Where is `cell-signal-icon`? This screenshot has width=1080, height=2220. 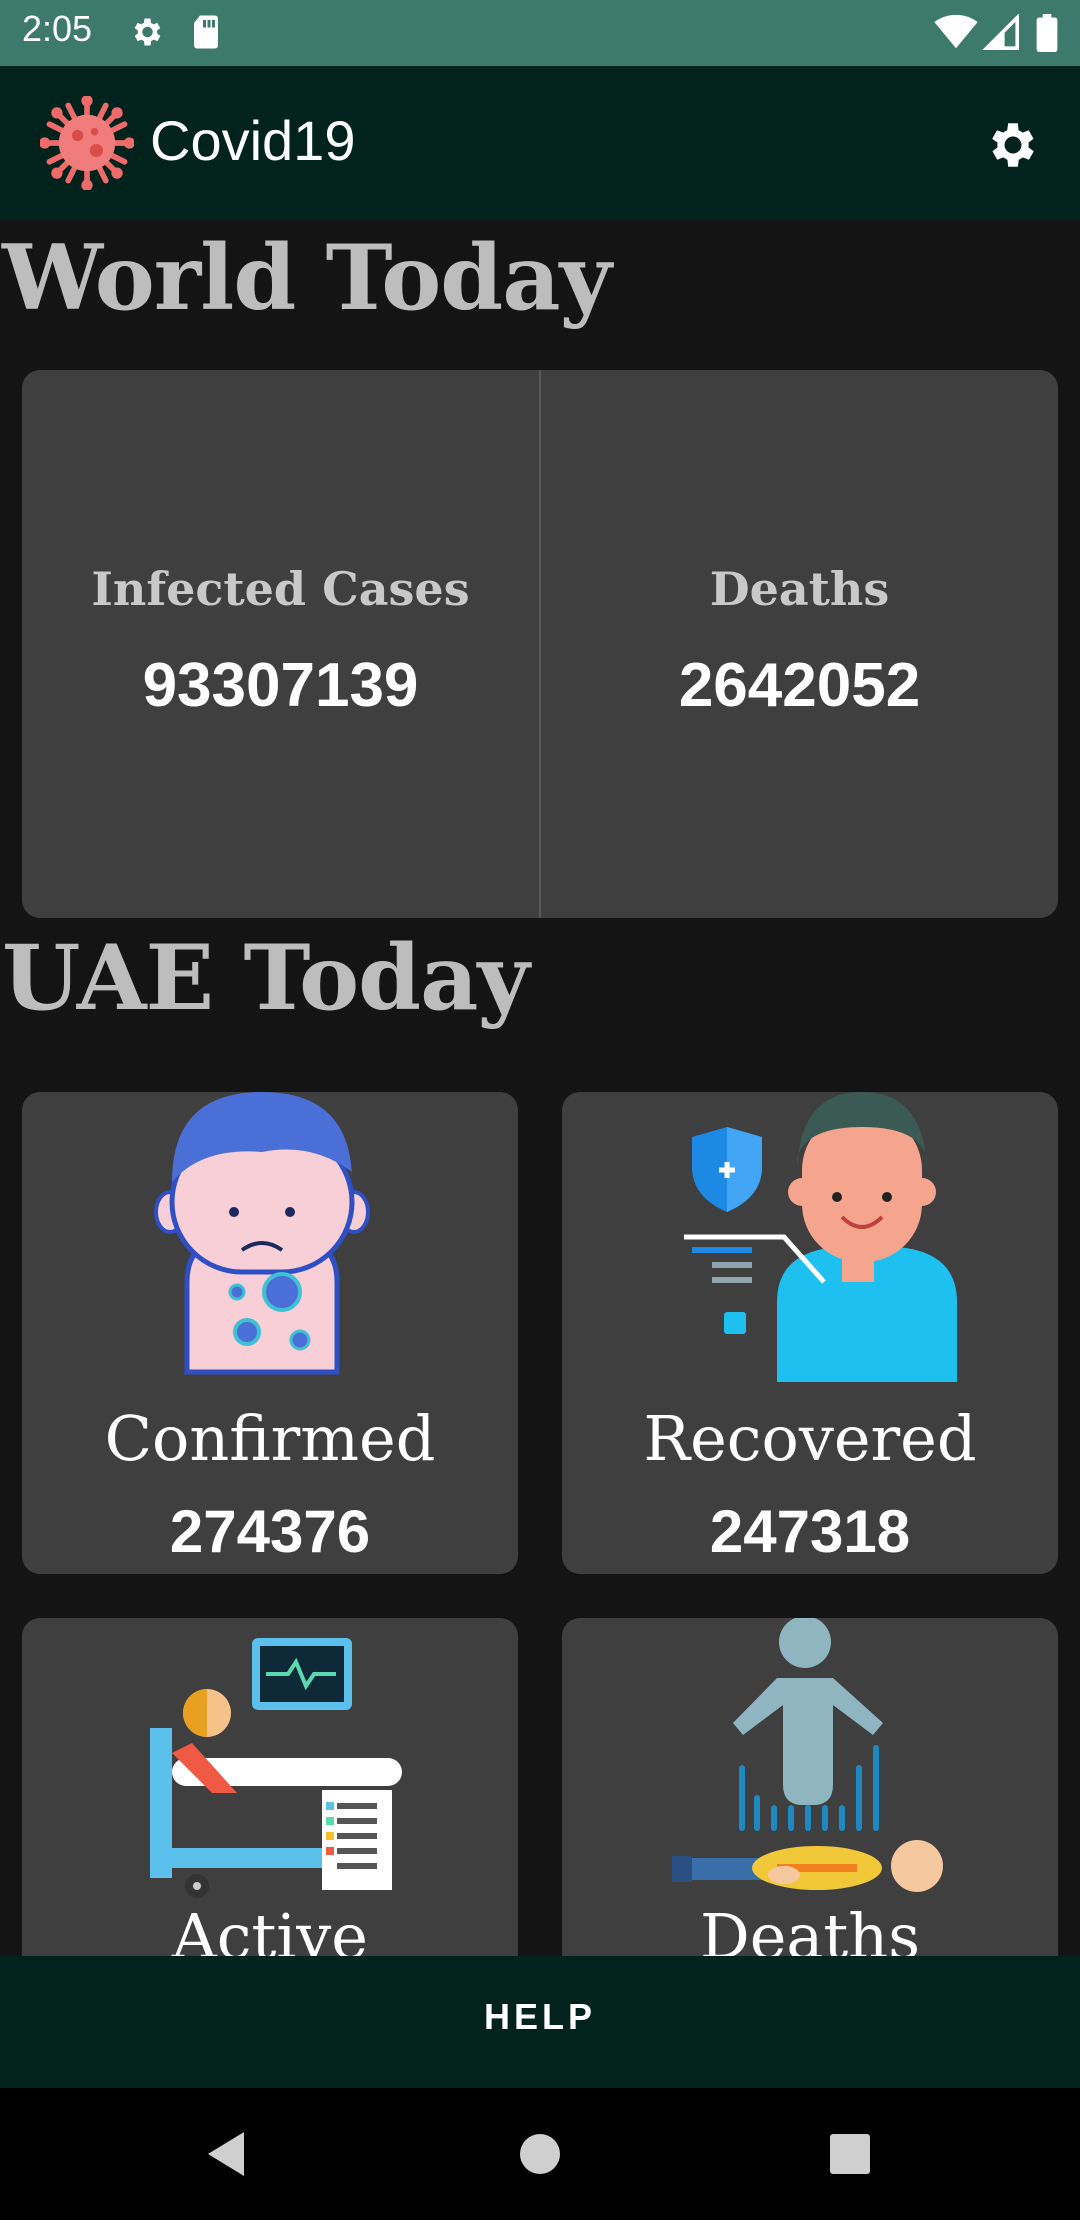 cell-signal-icon is located at coordinates (1001, 33).